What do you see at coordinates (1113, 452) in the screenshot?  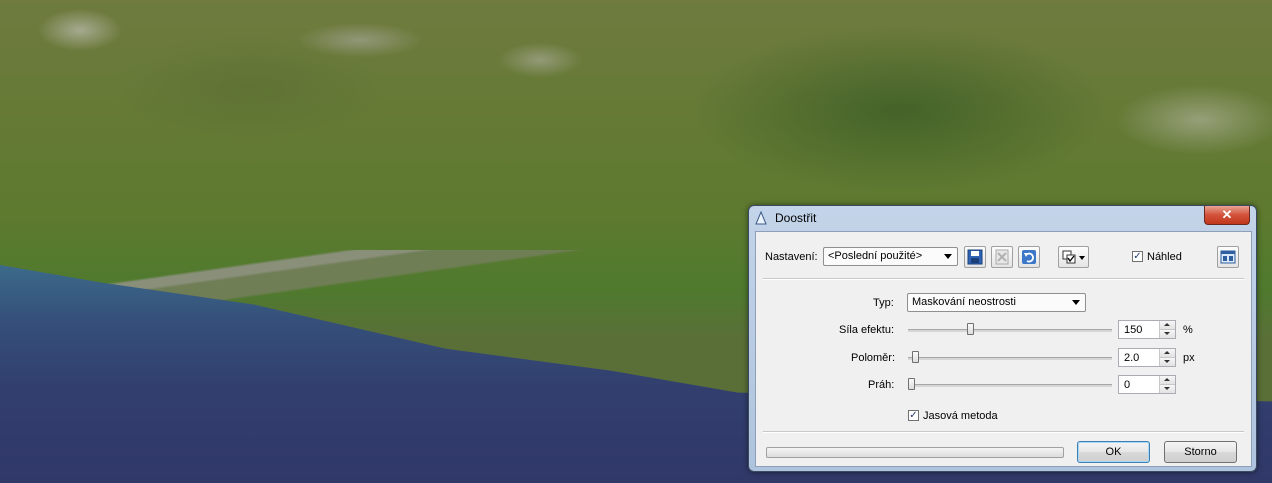 I see `ok-button: OK` at bounding box center [1113, 452].